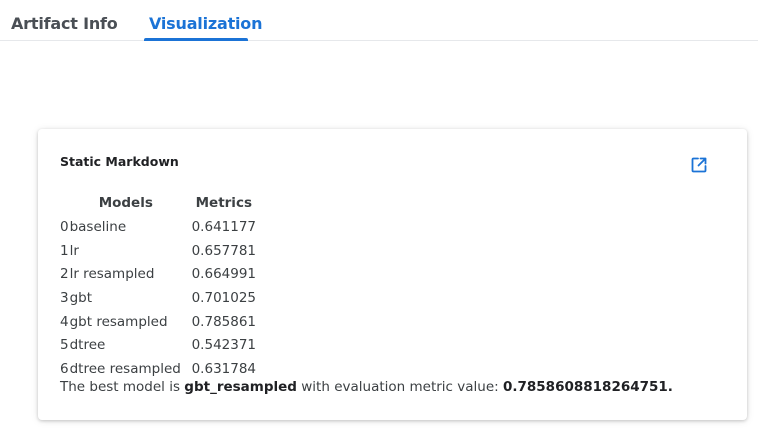 Image resolution: width=758 pixels, height=442 pixels. I want to click on row-index: 2, so click(64, 274).